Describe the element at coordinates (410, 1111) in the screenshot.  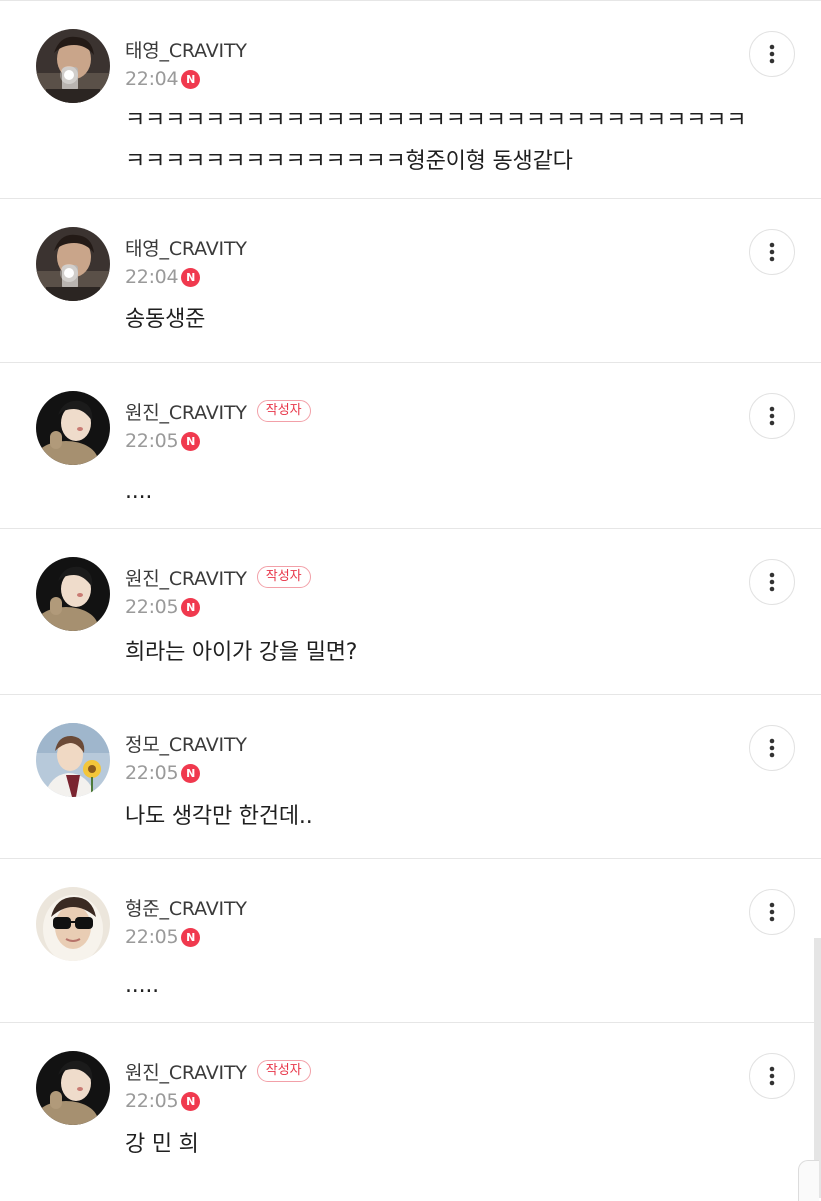
I see `comment-item: 원진_CRAVITY 작성자 22:05 N 강 민 희` at that location.